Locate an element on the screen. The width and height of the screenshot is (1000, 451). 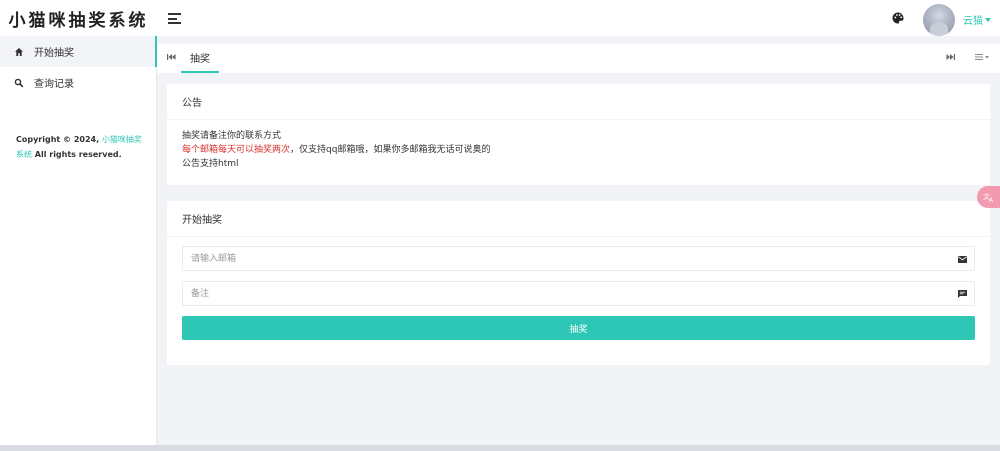
bottom-scrollbar is located at coordinates (500, 448).